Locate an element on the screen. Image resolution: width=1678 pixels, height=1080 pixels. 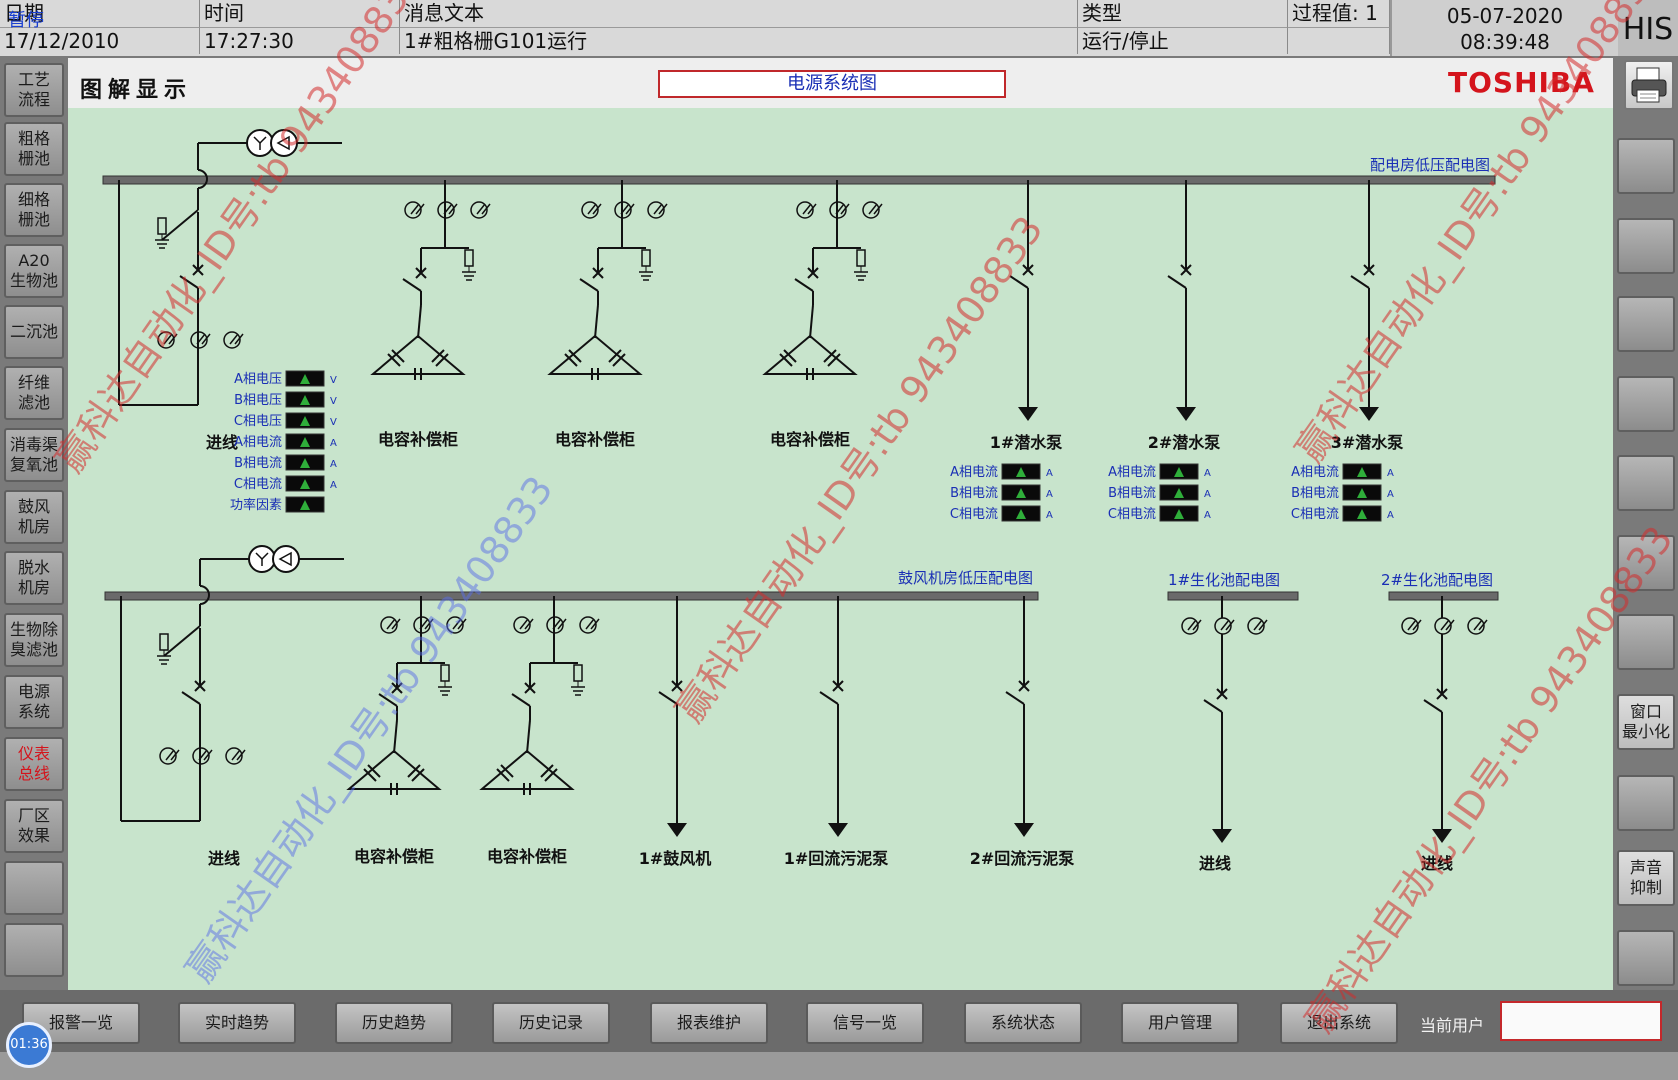
bottom-button-6: 信号一览 is located at coordinates (865, 1023).